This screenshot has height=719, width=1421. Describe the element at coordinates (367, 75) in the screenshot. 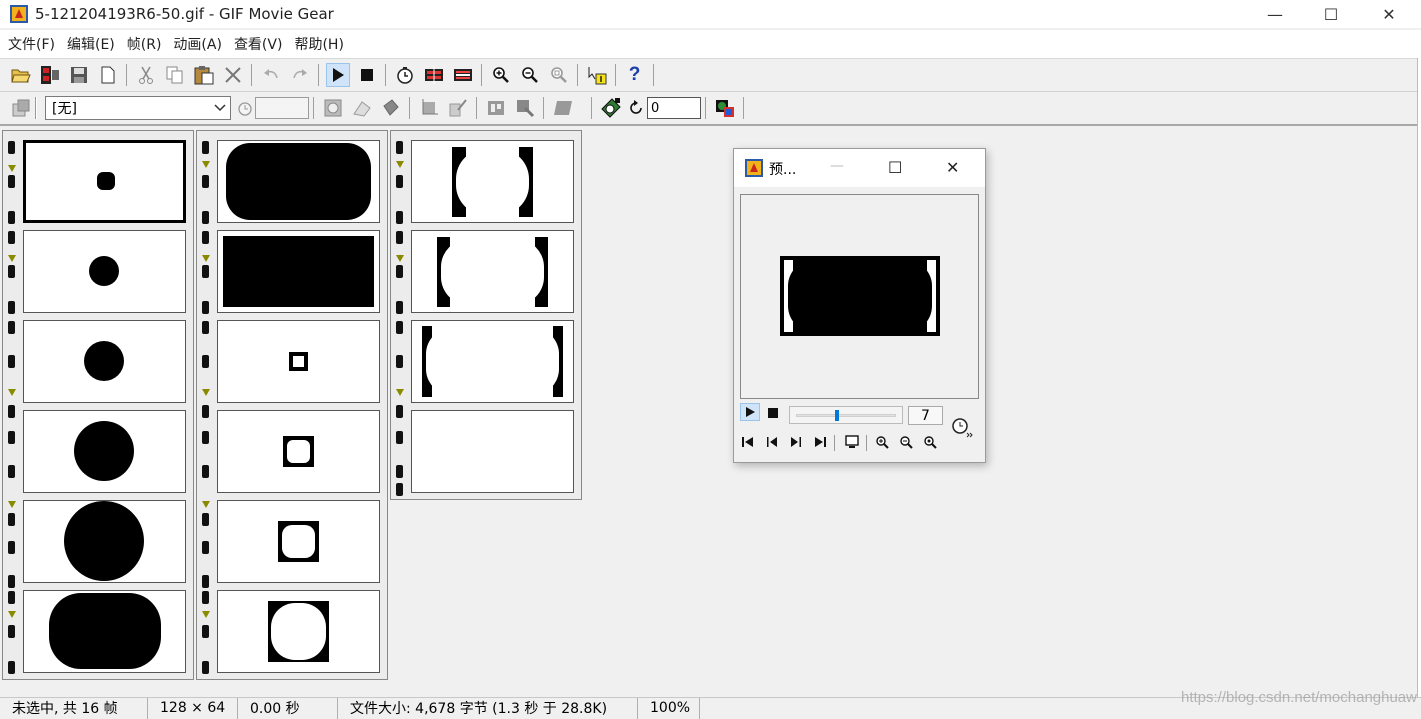

I see `stop-button` at that location.